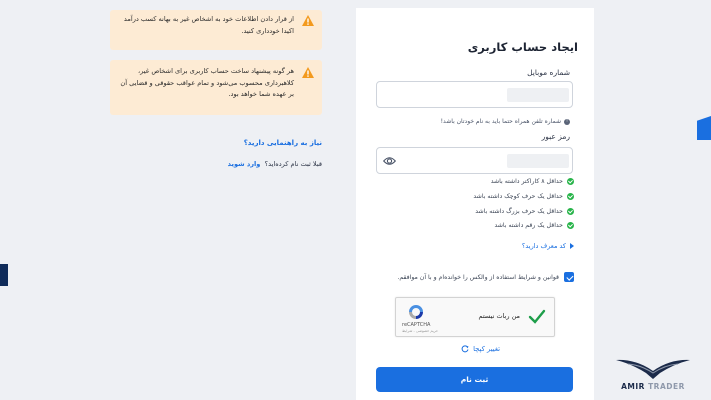 The width and height of the screenshot is (711, 400). Describe the element at coordinates (526, 181) in the screenshot. I see `requirement-text: حداقل ۸ کاراکتر داشته باشد` at that location.